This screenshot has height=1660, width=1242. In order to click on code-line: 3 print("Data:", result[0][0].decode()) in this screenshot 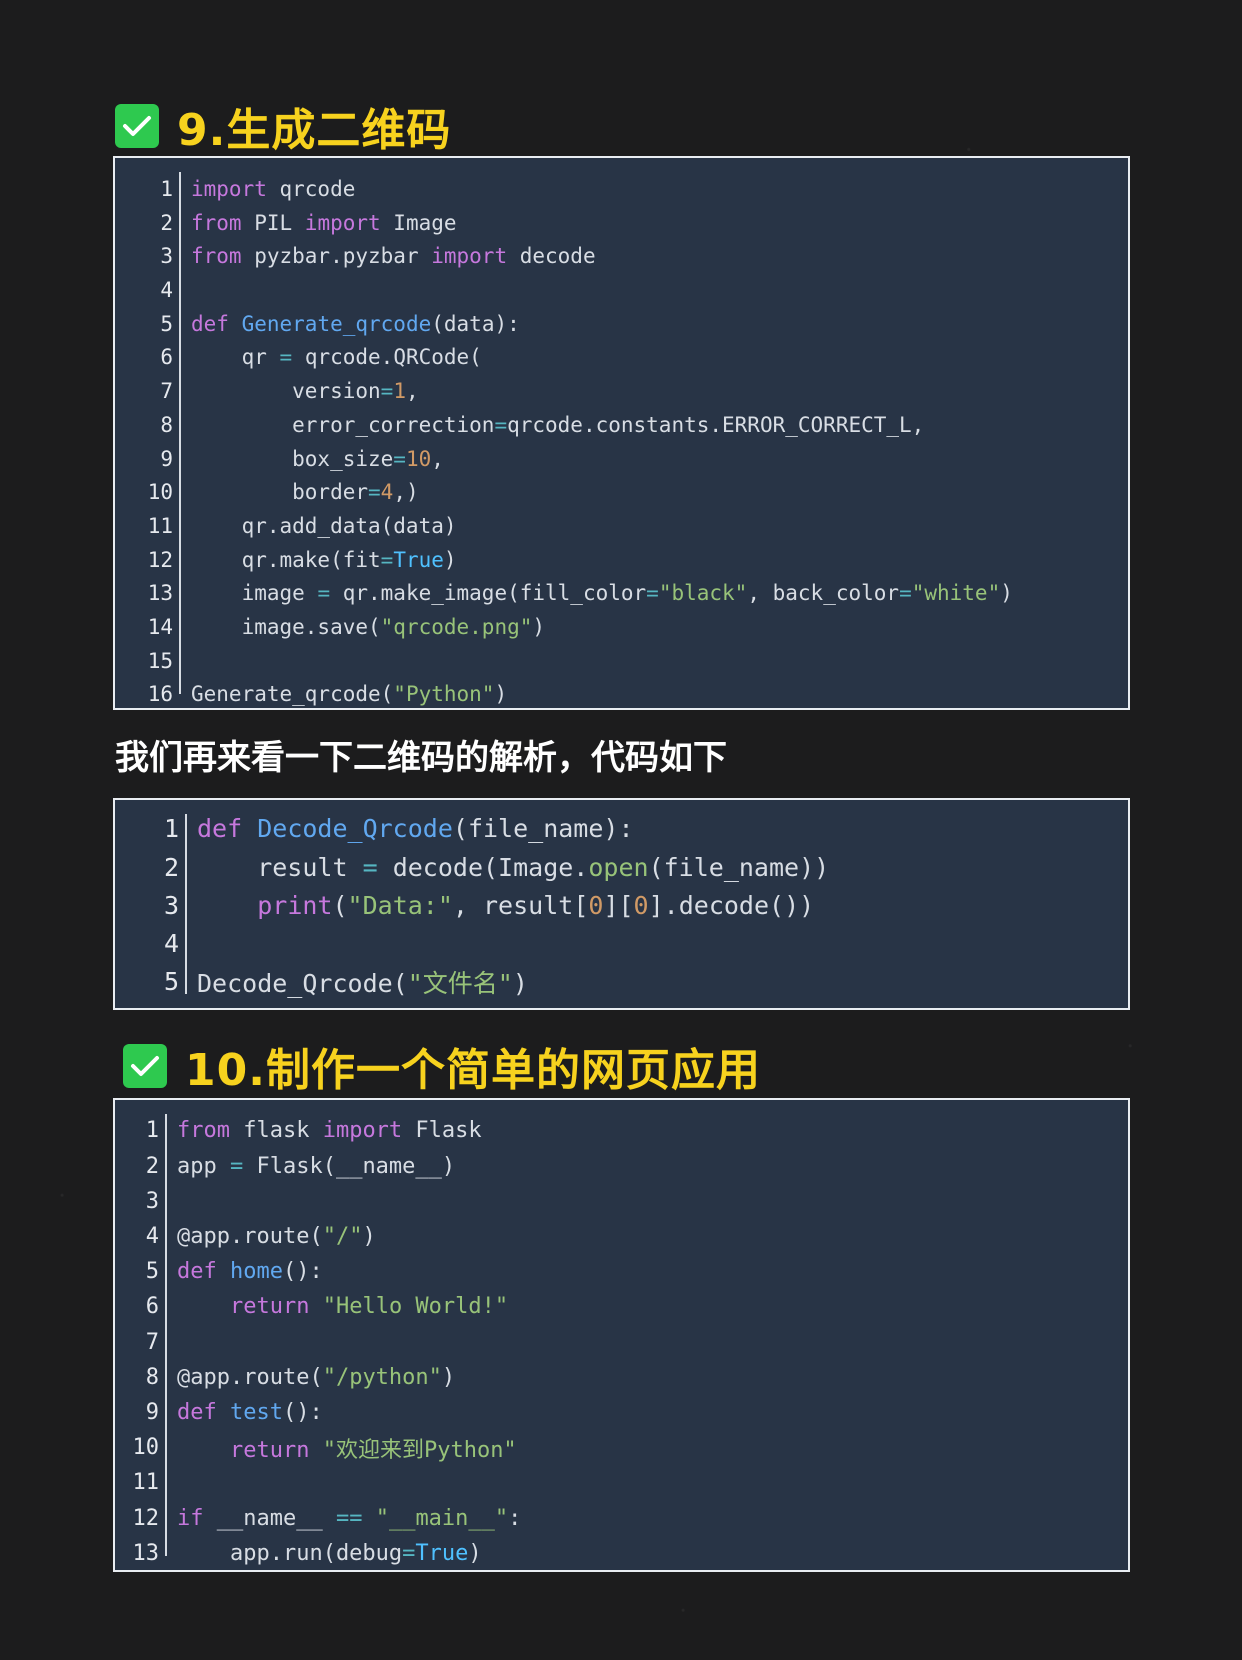, I will do `click(621, 905)`.